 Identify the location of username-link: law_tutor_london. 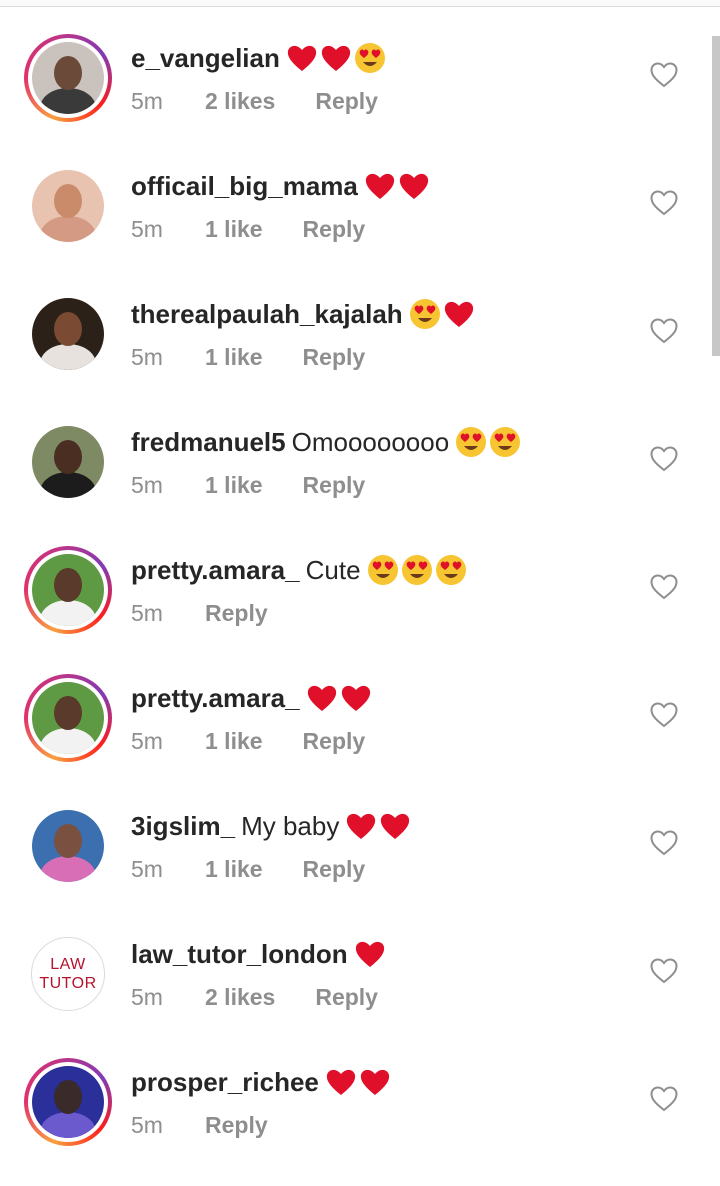
(239, 954).